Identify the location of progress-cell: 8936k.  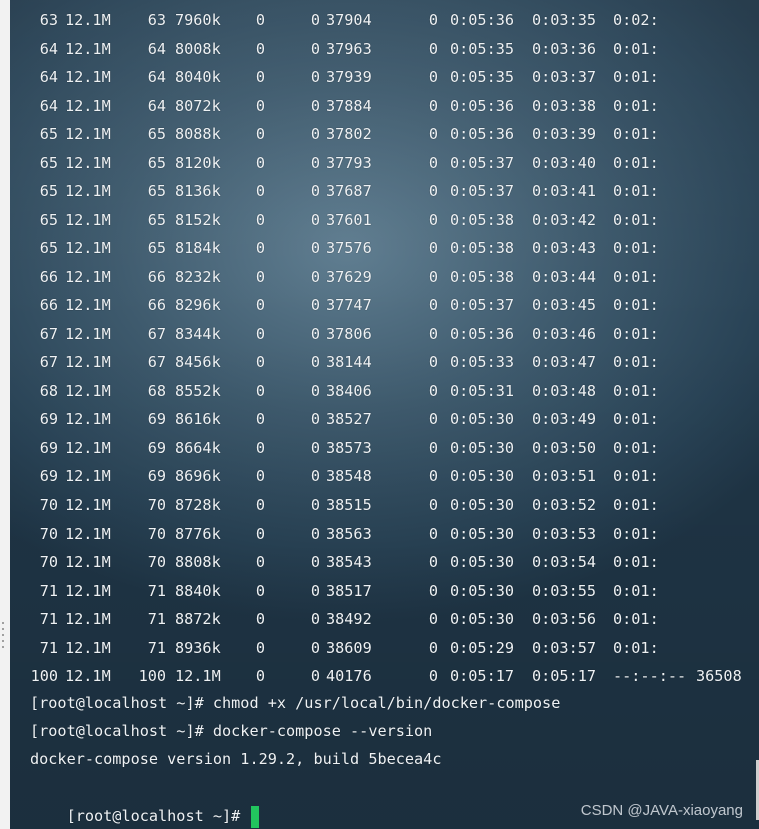
(198, 647).